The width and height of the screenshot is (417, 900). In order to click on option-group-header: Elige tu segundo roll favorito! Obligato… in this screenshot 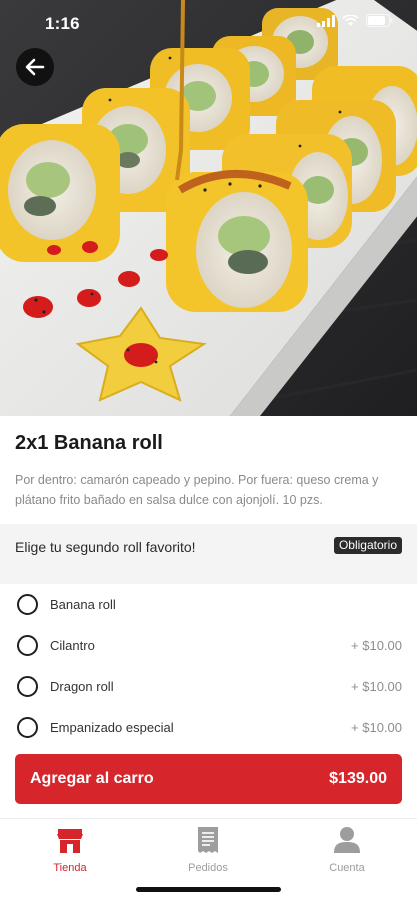, I will do `click(208, 554)`.